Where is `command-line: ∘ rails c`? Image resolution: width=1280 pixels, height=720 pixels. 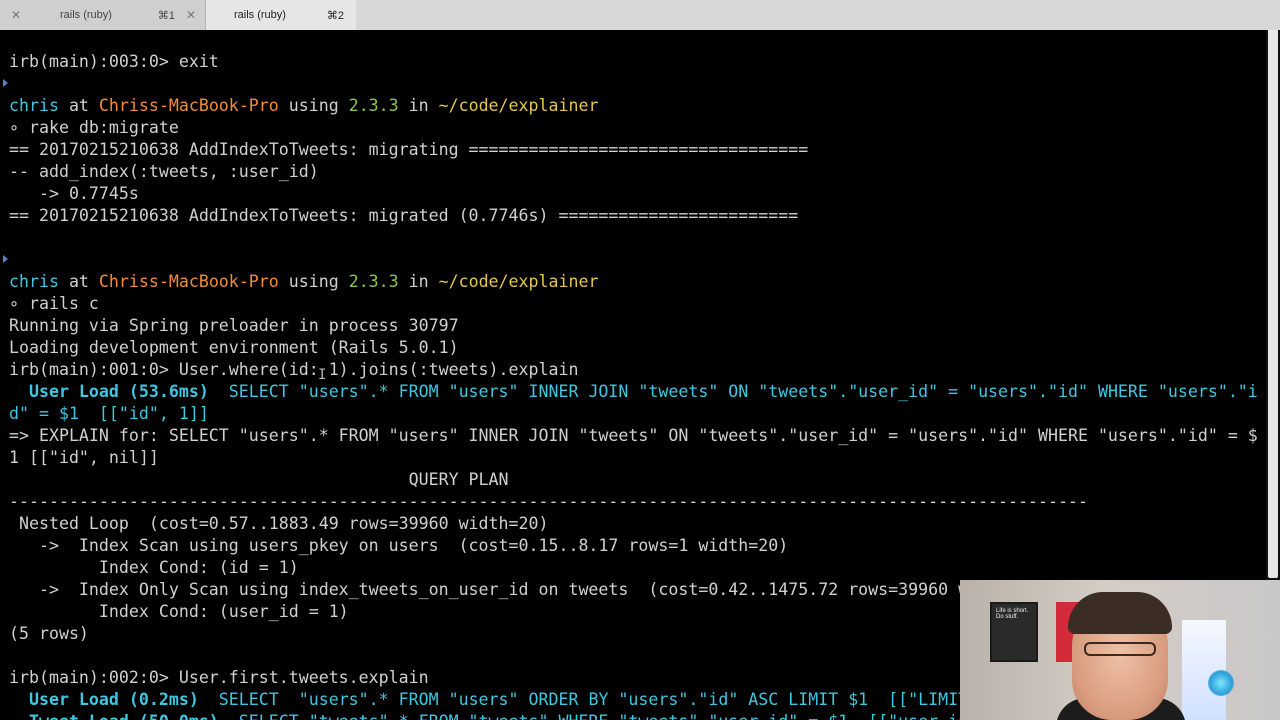
command-line: ∘ rails c is located at coordinates (54, 303).